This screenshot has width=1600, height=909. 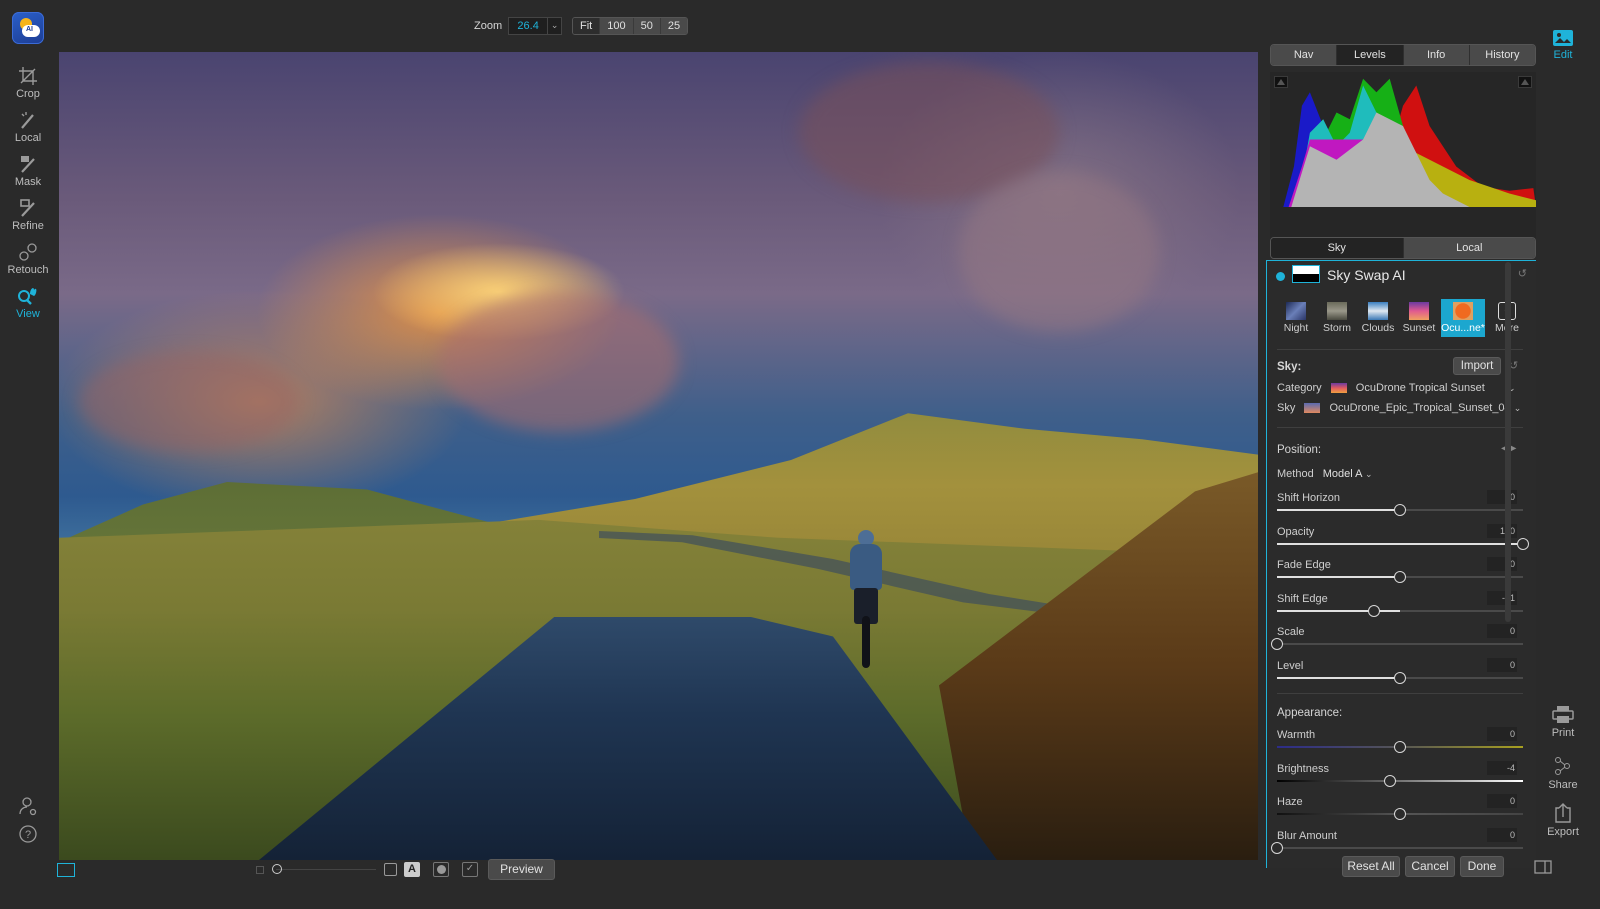 I want to click on refine-brush-icon, so click(x=27, y=208).